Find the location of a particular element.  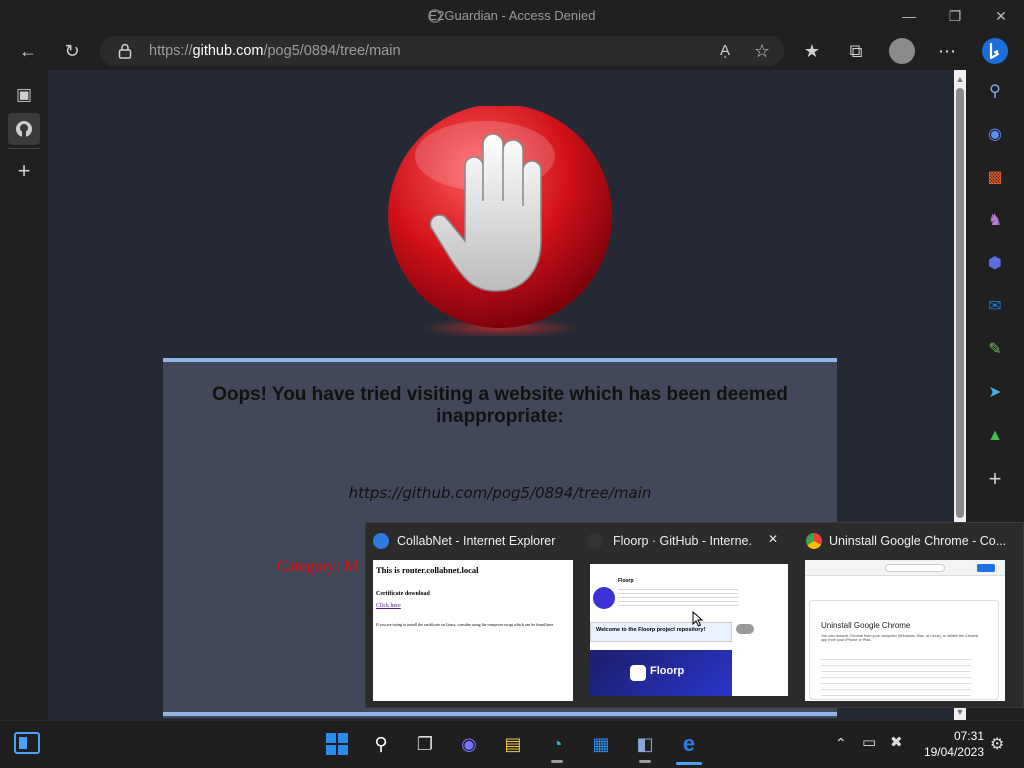

url-text: https://github.com/pog5/0894/tree/main is located at coordinates (275, 51).